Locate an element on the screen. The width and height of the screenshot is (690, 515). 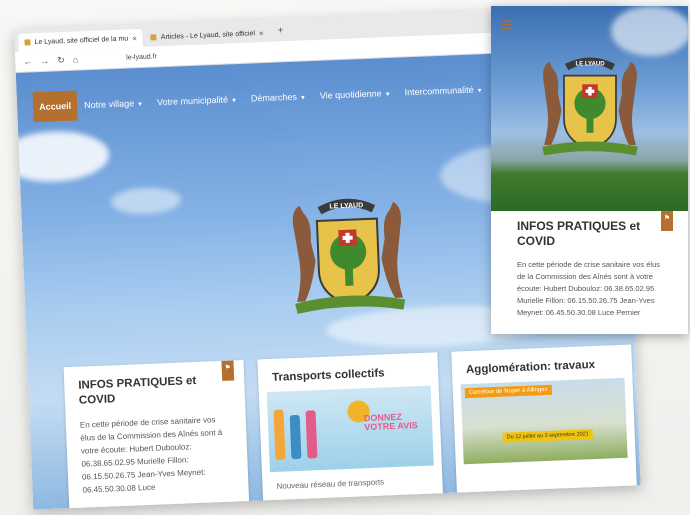
nav-label: Vie quotidienne is located at coordinates (350, 94).